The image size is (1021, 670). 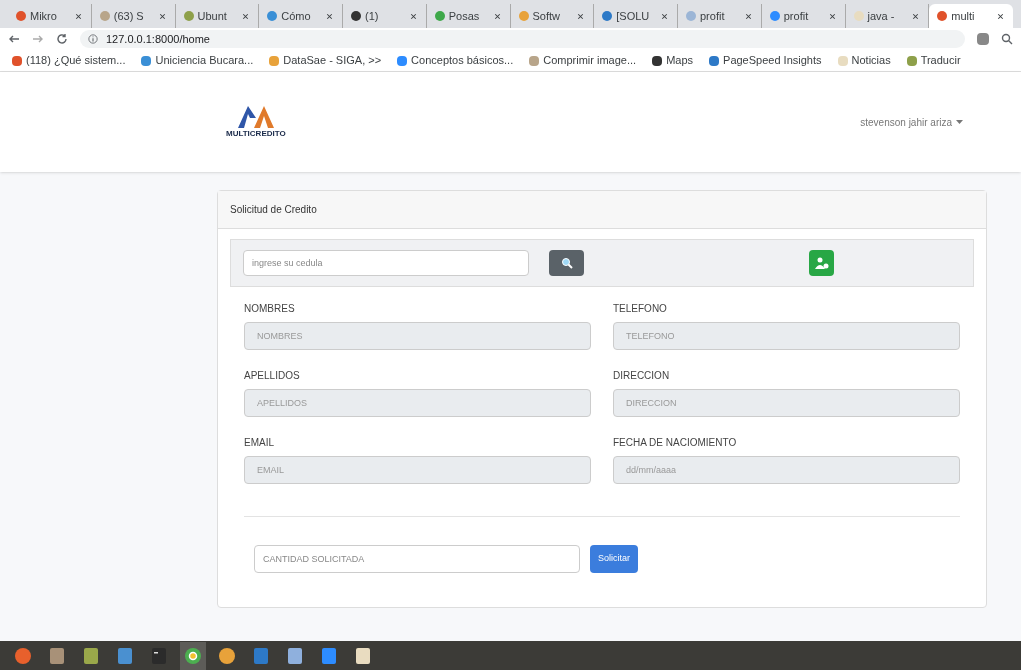 What do you see at coordinates (675, 443) in the screenshot?
I see `field-label: FECHA DE NACIOMIENTO` at bounding box center [675, 443].